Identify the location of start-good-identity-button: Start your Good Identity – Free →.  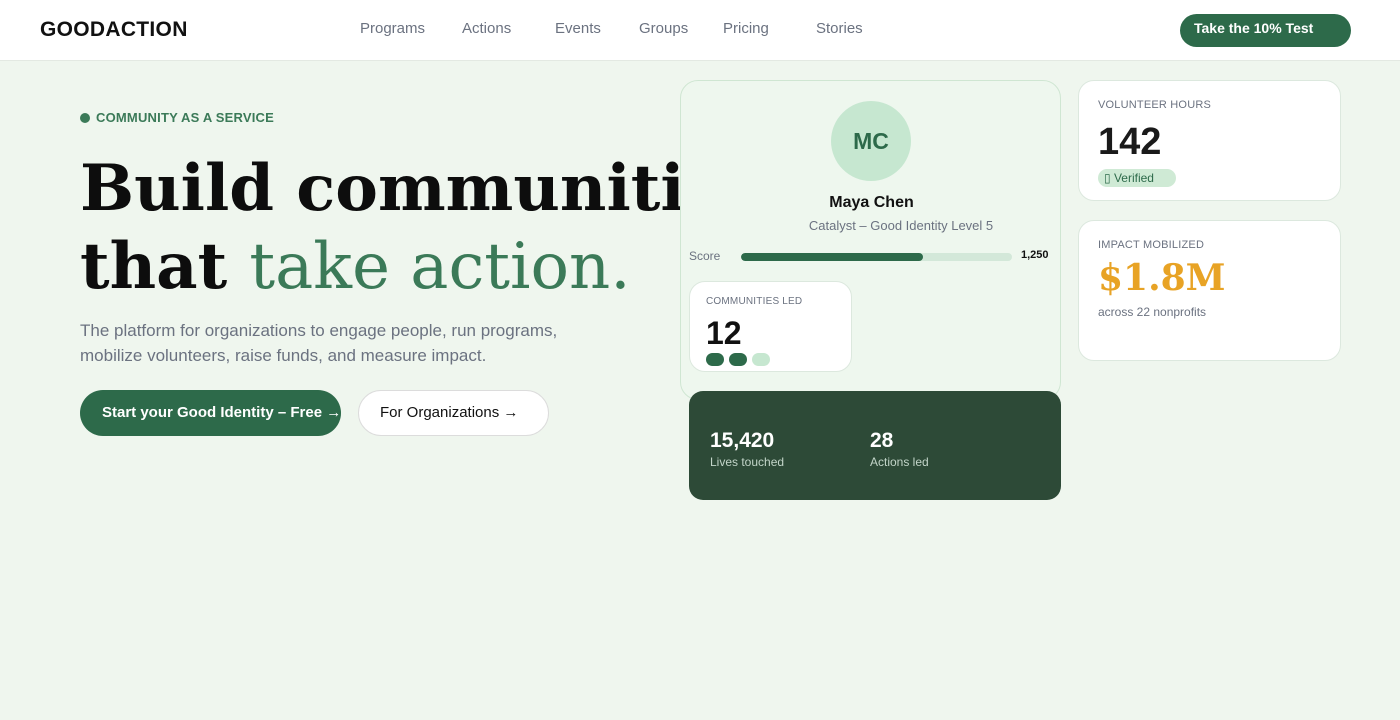
(210, 413).